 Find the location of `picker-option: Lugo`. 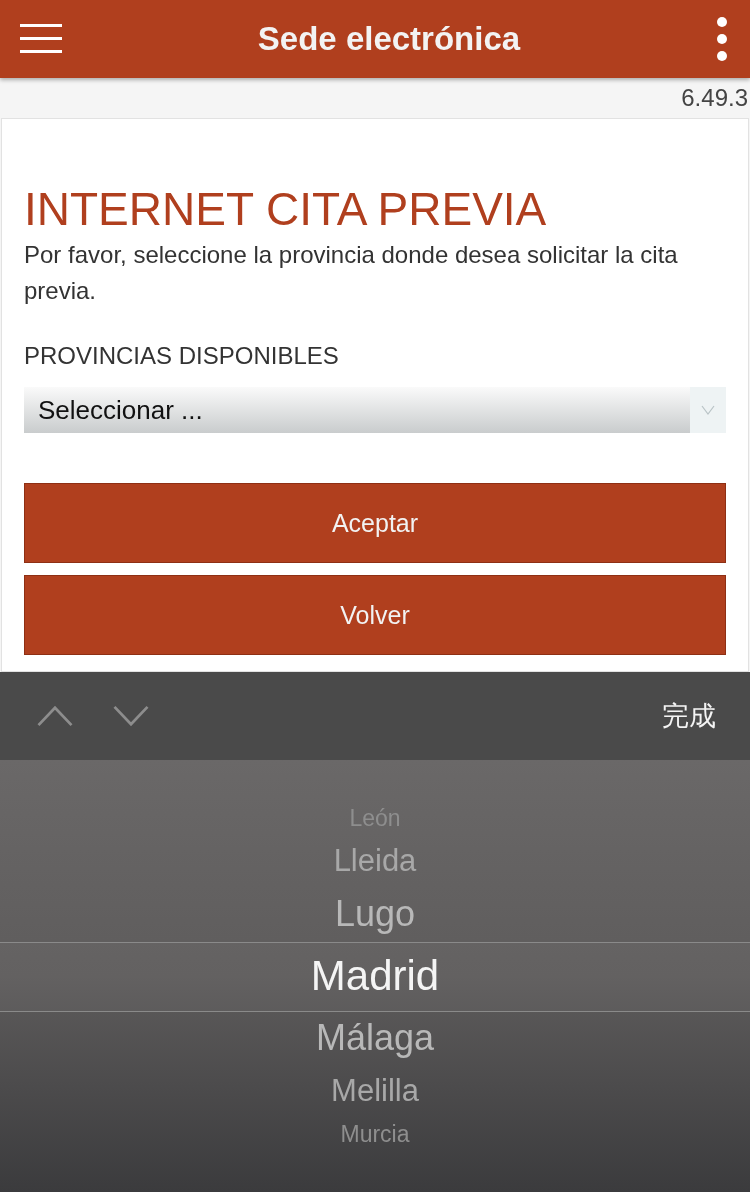

picker-option: Lugo is located at coordinates (375, 914).